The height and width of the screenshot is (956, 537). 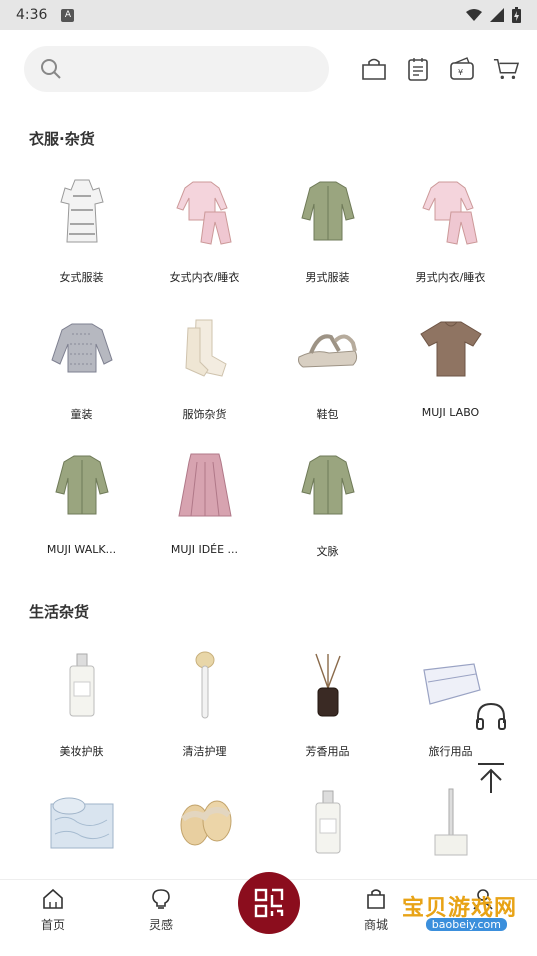 I want to click on member-qr-button, so click(x=269, y=903).